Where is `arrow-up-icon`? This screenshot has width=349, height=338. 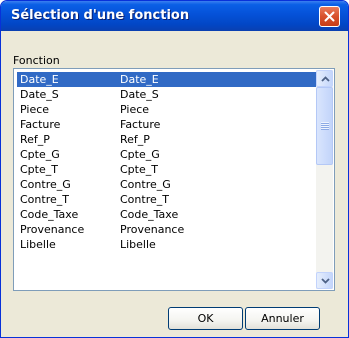
arrow-up-icon is located at coordinates (325, 79).